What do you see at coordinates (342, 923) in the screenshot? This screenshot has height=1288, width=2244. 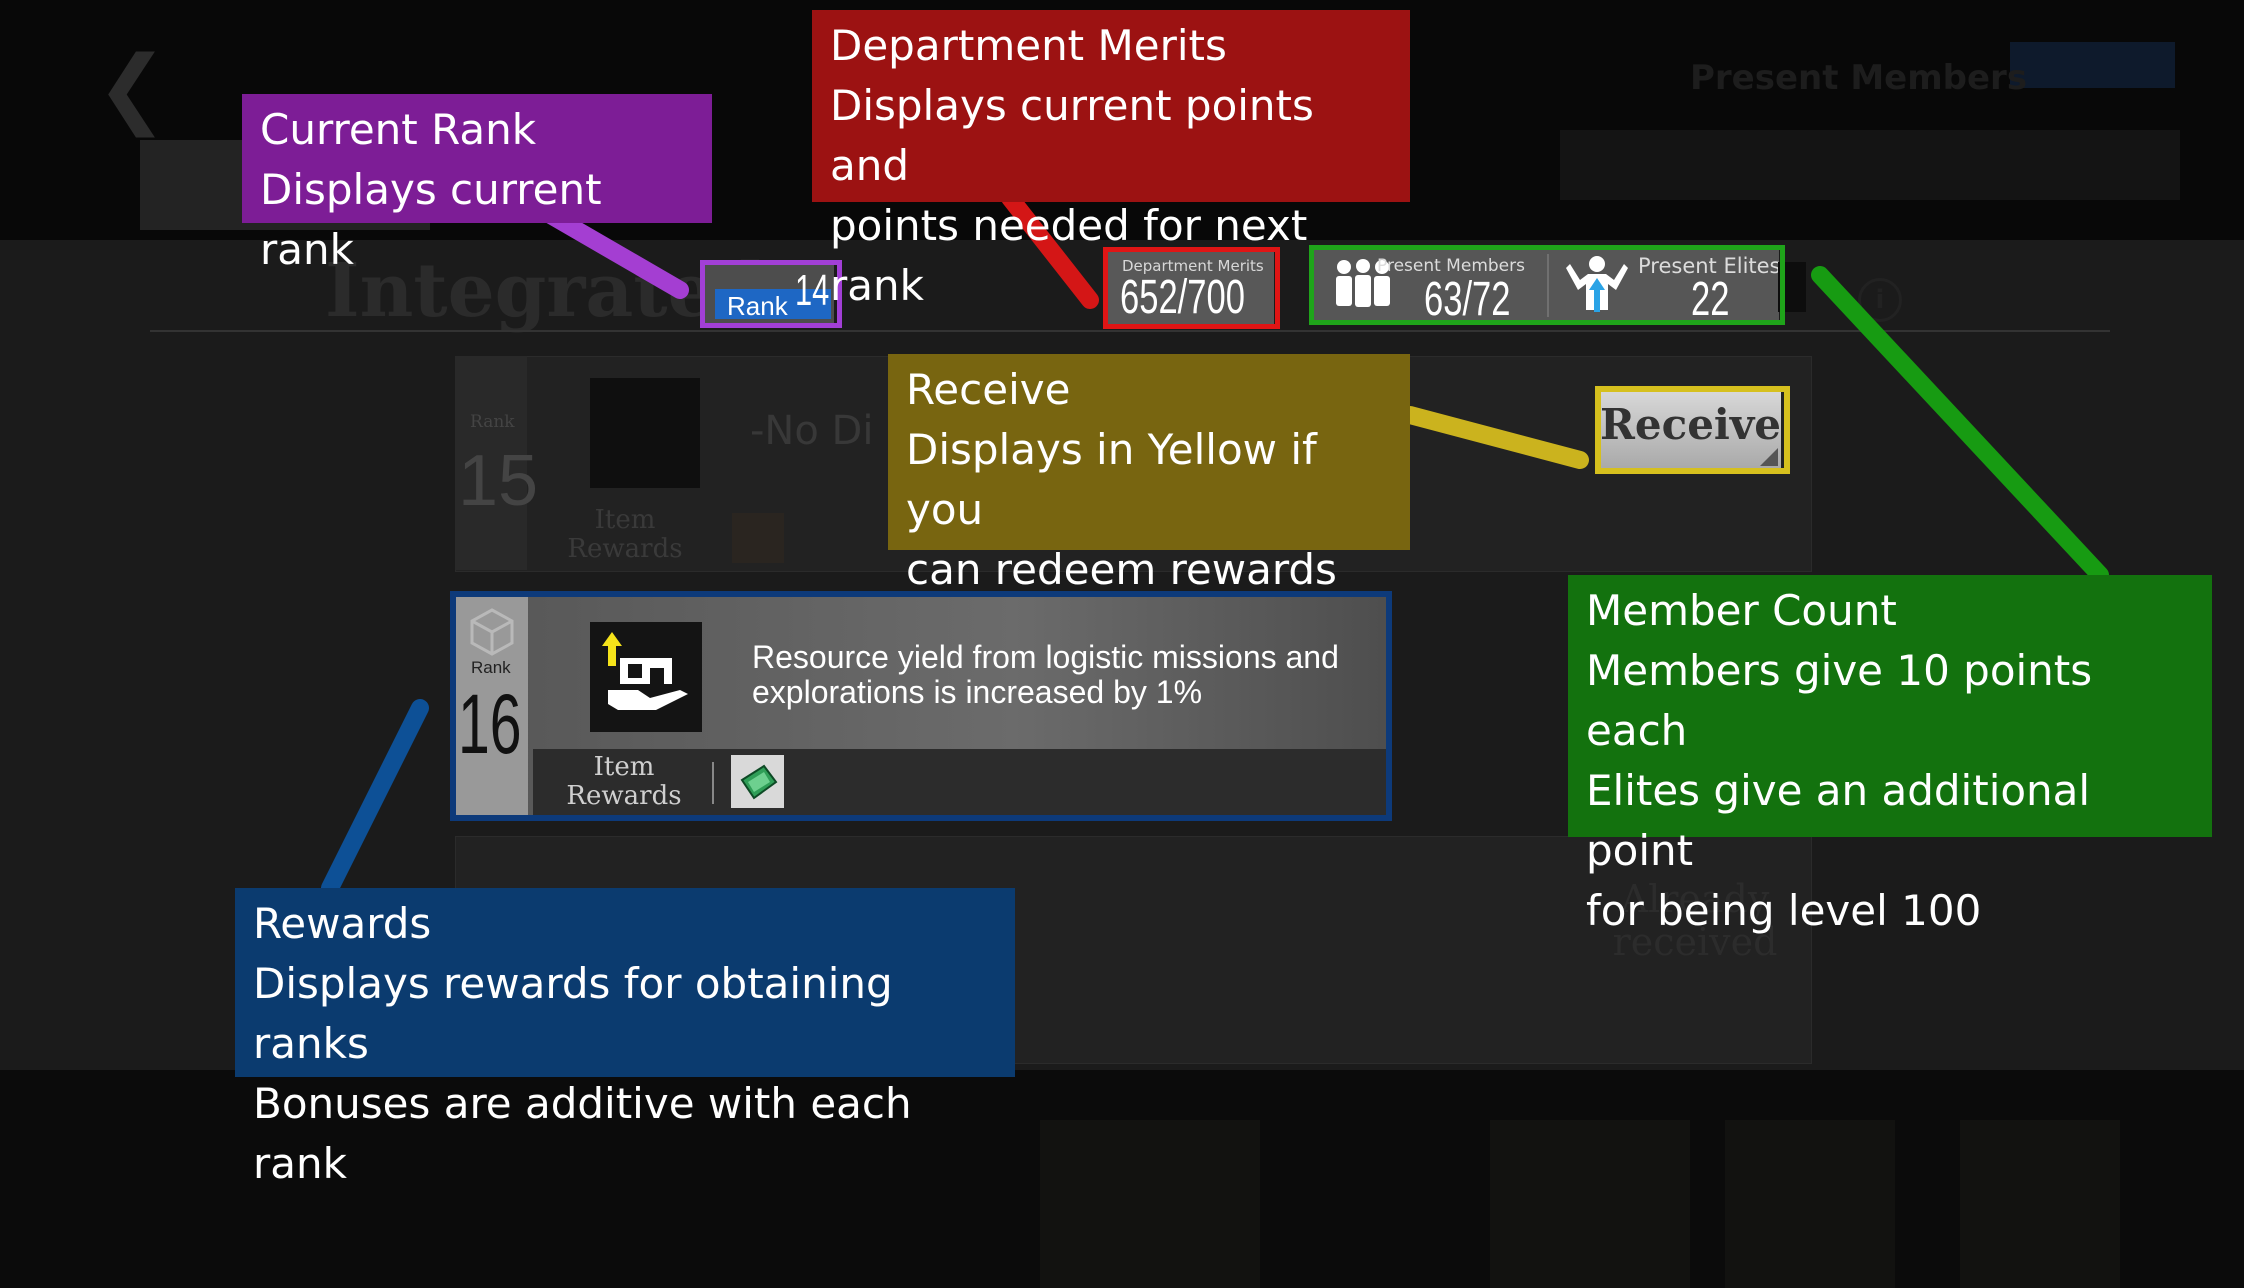 I see `callout-title: Rewards` at bounding box center [342, 923].